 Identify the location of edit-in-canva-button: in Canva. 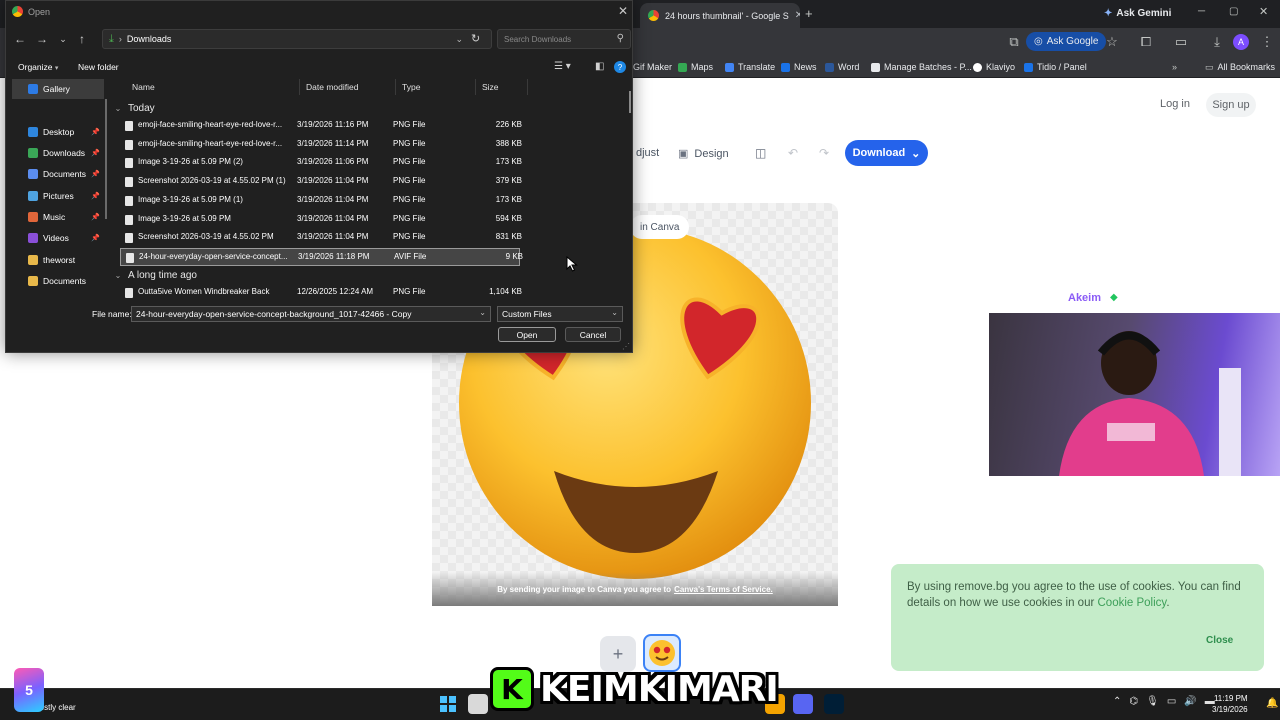
(660, 227).